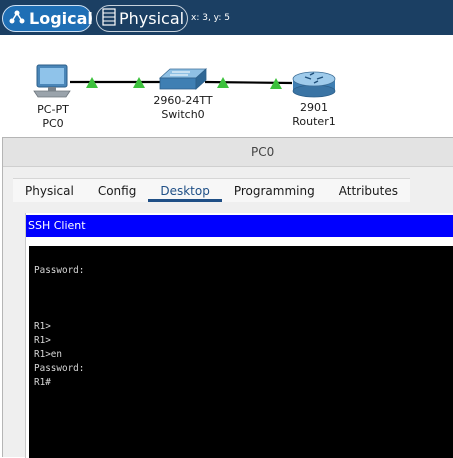 The image size is (453, 458). I want to click on device-name: PC0, so click(53, 123).